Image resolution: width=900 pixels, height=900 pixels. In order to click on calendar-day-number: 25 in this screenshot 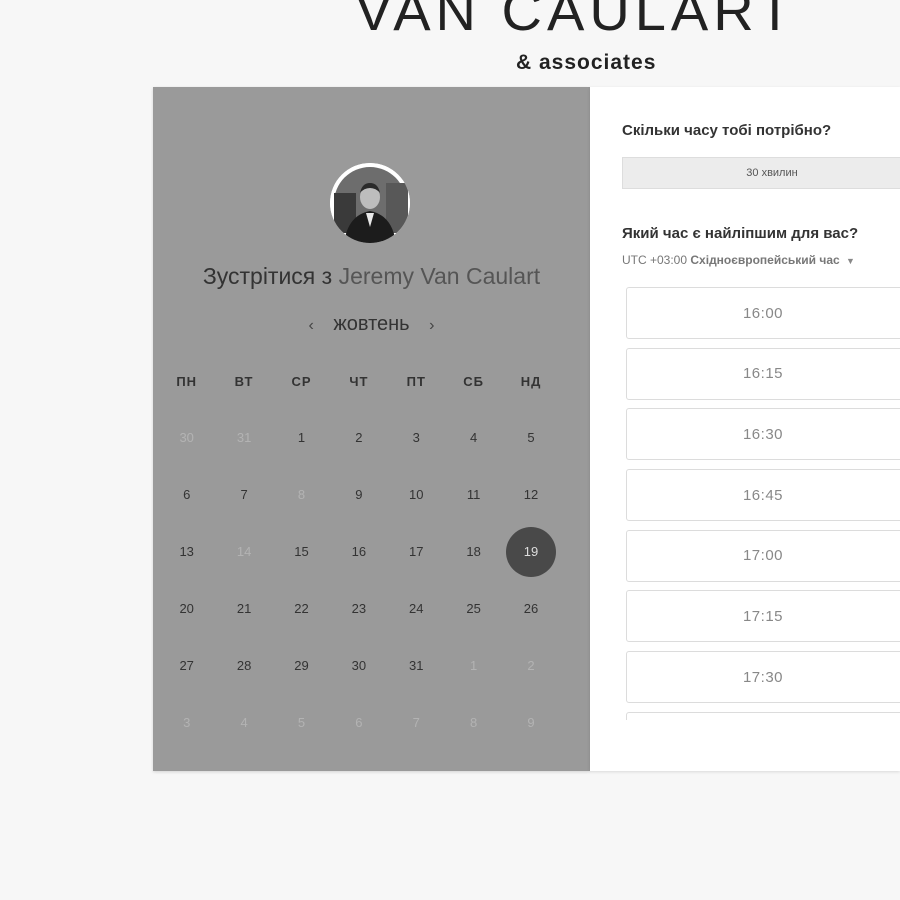, I will do `click(473, 608)`.